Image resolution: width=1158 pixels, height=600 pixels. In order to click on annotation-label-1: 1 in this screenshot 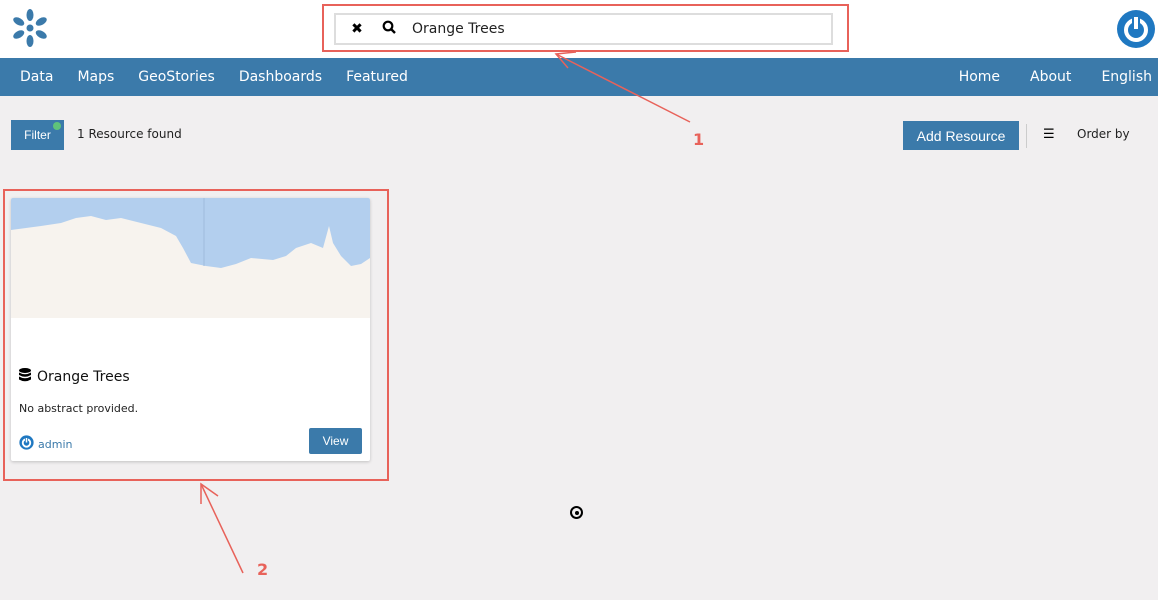, I will do `click(699, 139)`.